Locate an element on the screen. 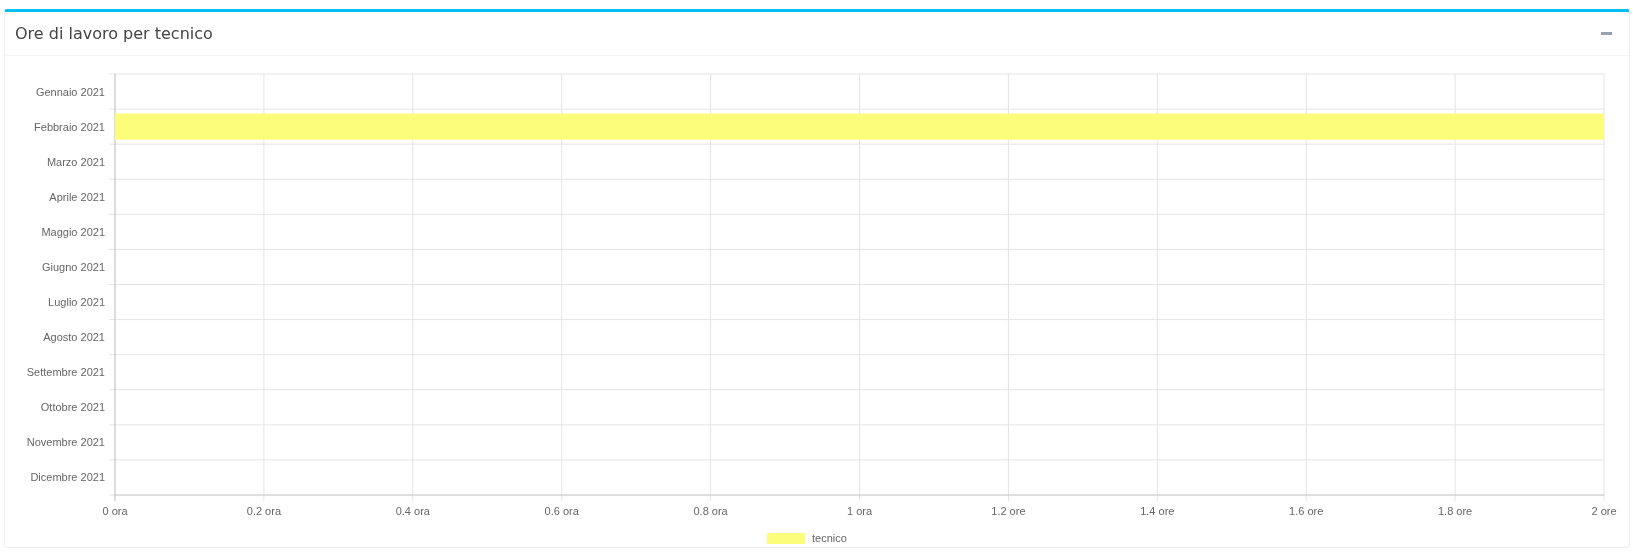 Image resolution: width=1633 pixels, height=555 pixels. tick-label: 1 ora is located at coordinates (859, 511).